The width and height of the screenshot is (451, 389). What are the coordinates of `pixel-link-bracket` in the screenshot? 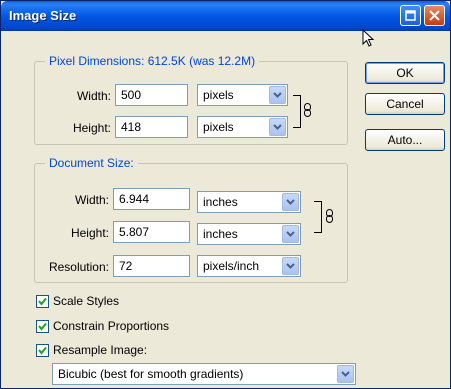 It's located at (297, 111).